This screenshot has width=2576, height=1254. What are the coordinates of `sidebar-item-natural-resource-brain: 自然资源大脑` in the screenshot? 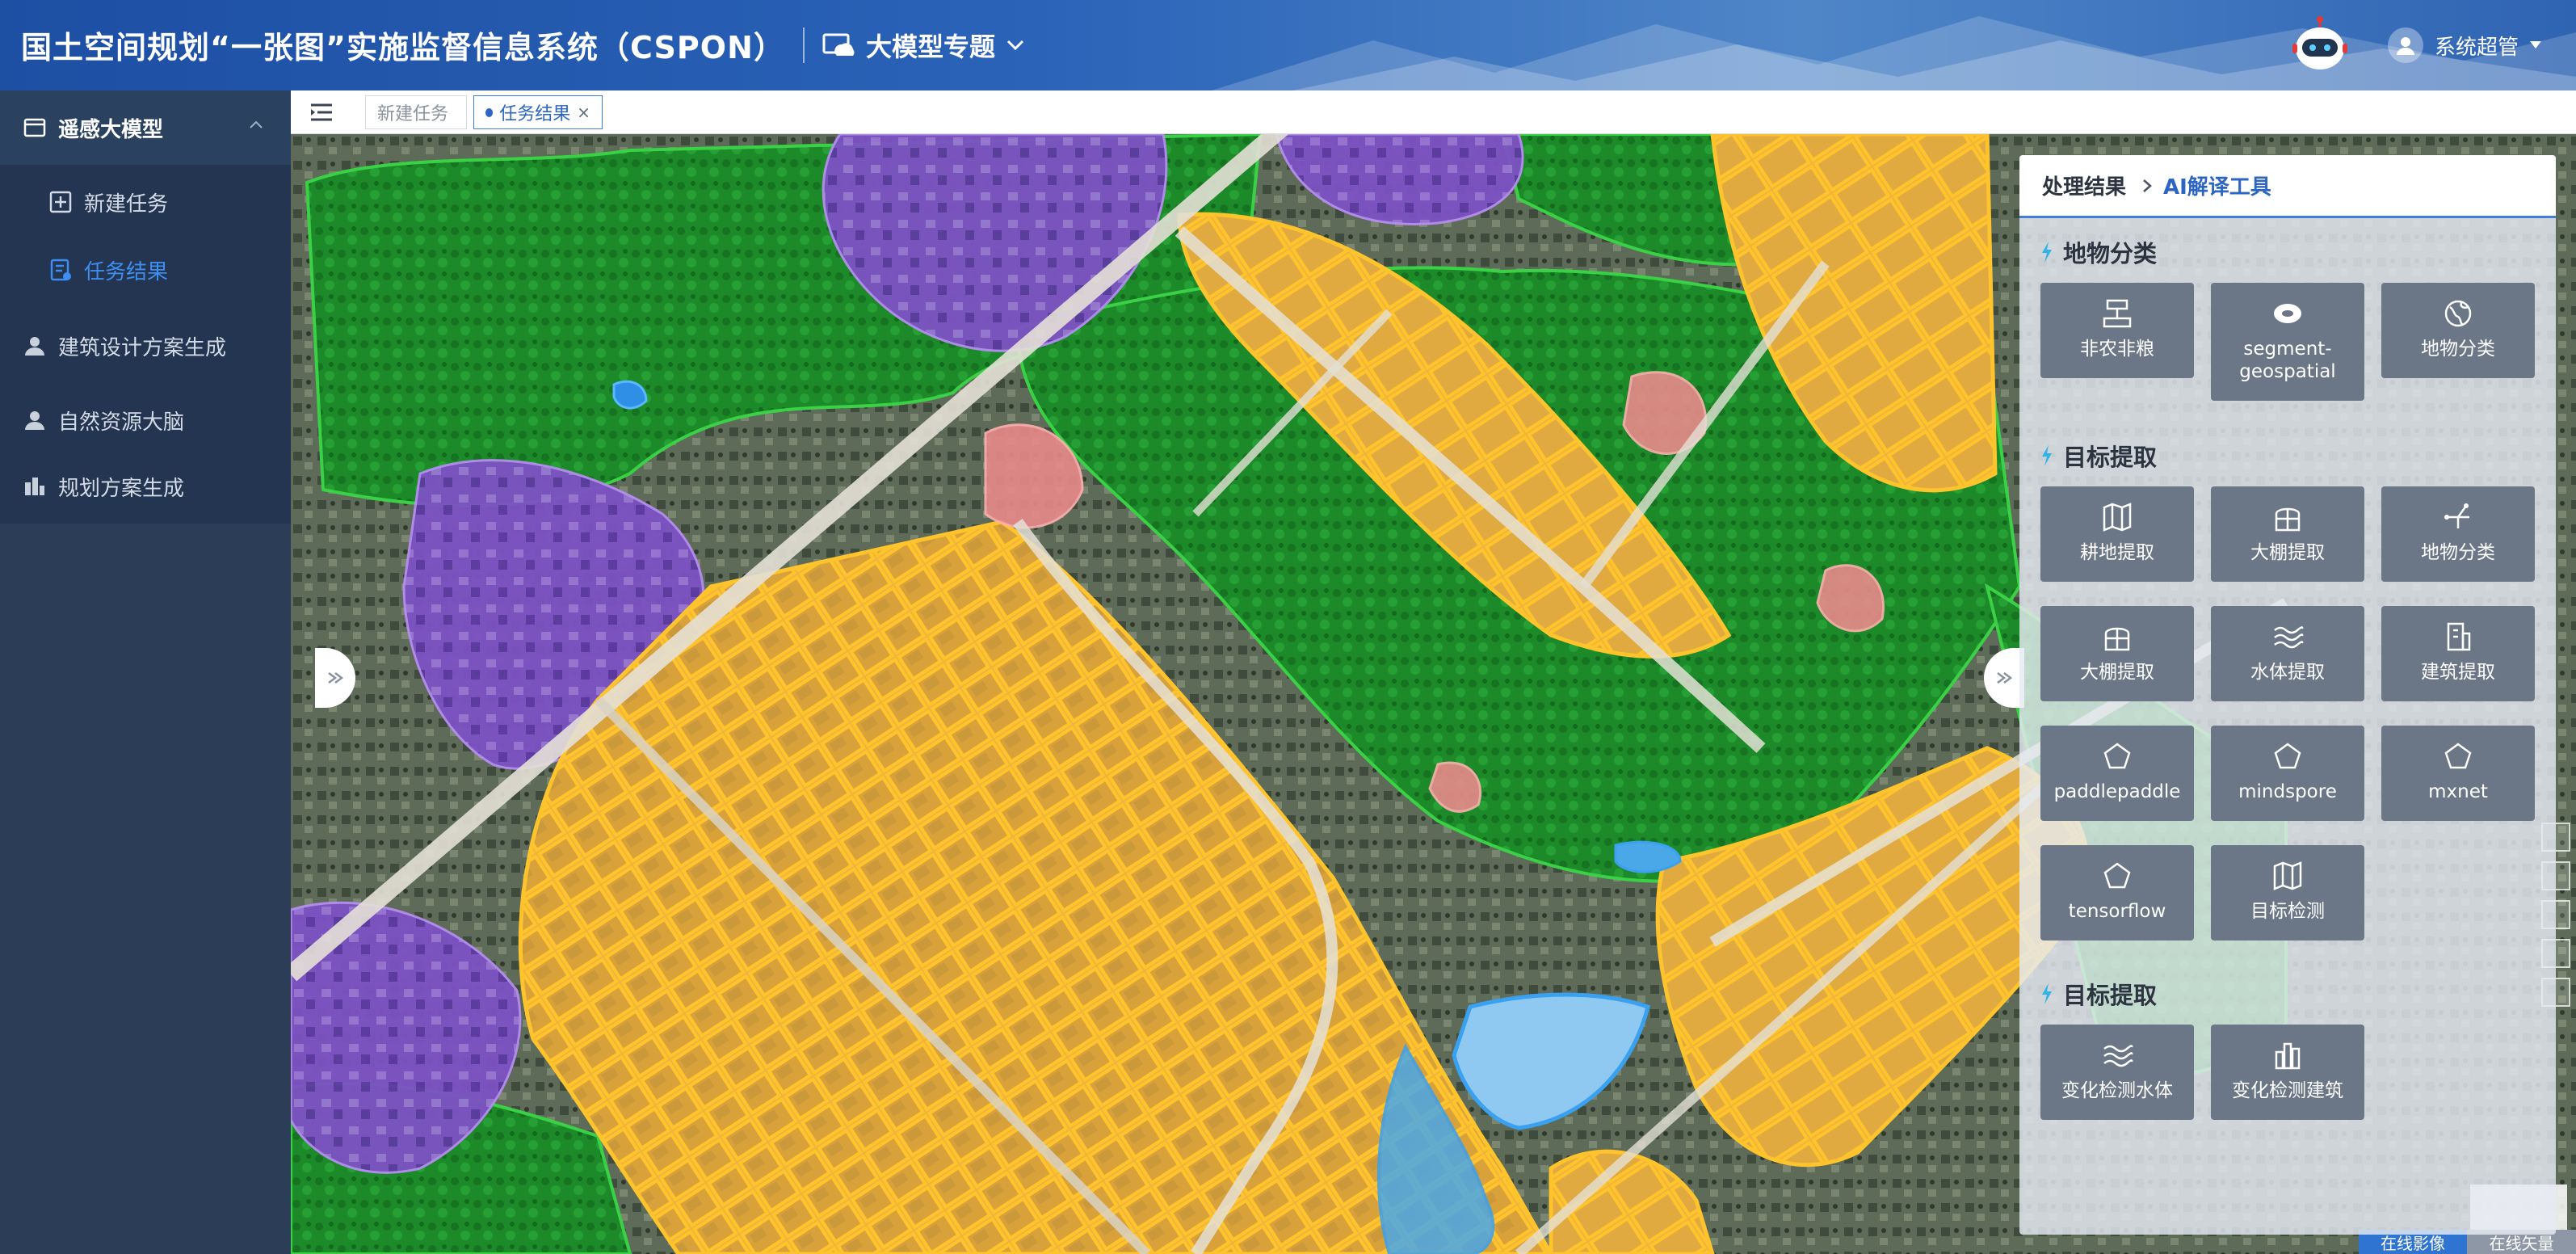 It's located at (145, 420).